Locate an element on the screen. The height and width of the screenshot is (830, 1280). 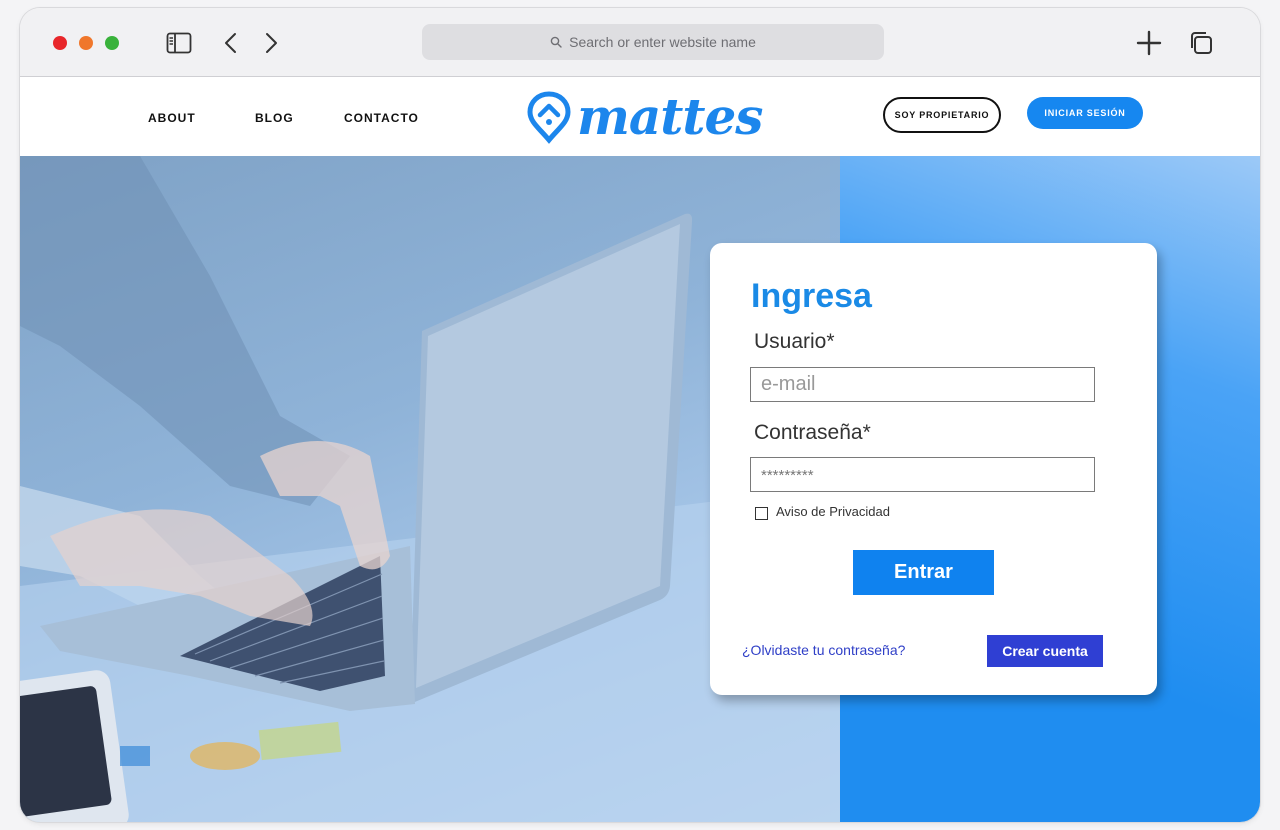
sidebar-toggle-icon is located at coordinates (179, 43).